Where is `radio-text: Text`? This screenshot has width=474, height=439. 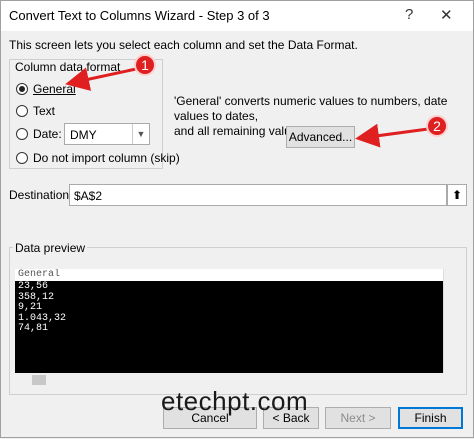
radio-text: Text is located at coordinates (35, 111).